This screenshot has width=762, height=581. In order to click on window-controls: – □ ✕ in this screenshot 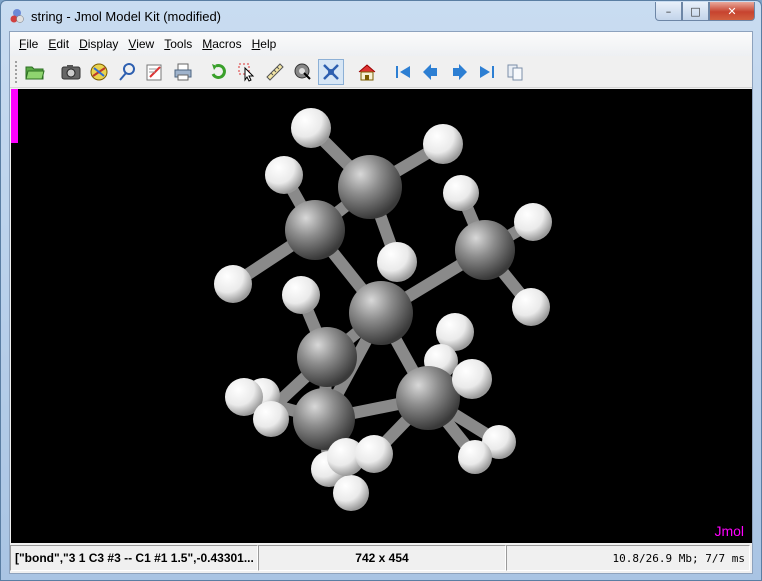, I will do `click(705, 11)`.